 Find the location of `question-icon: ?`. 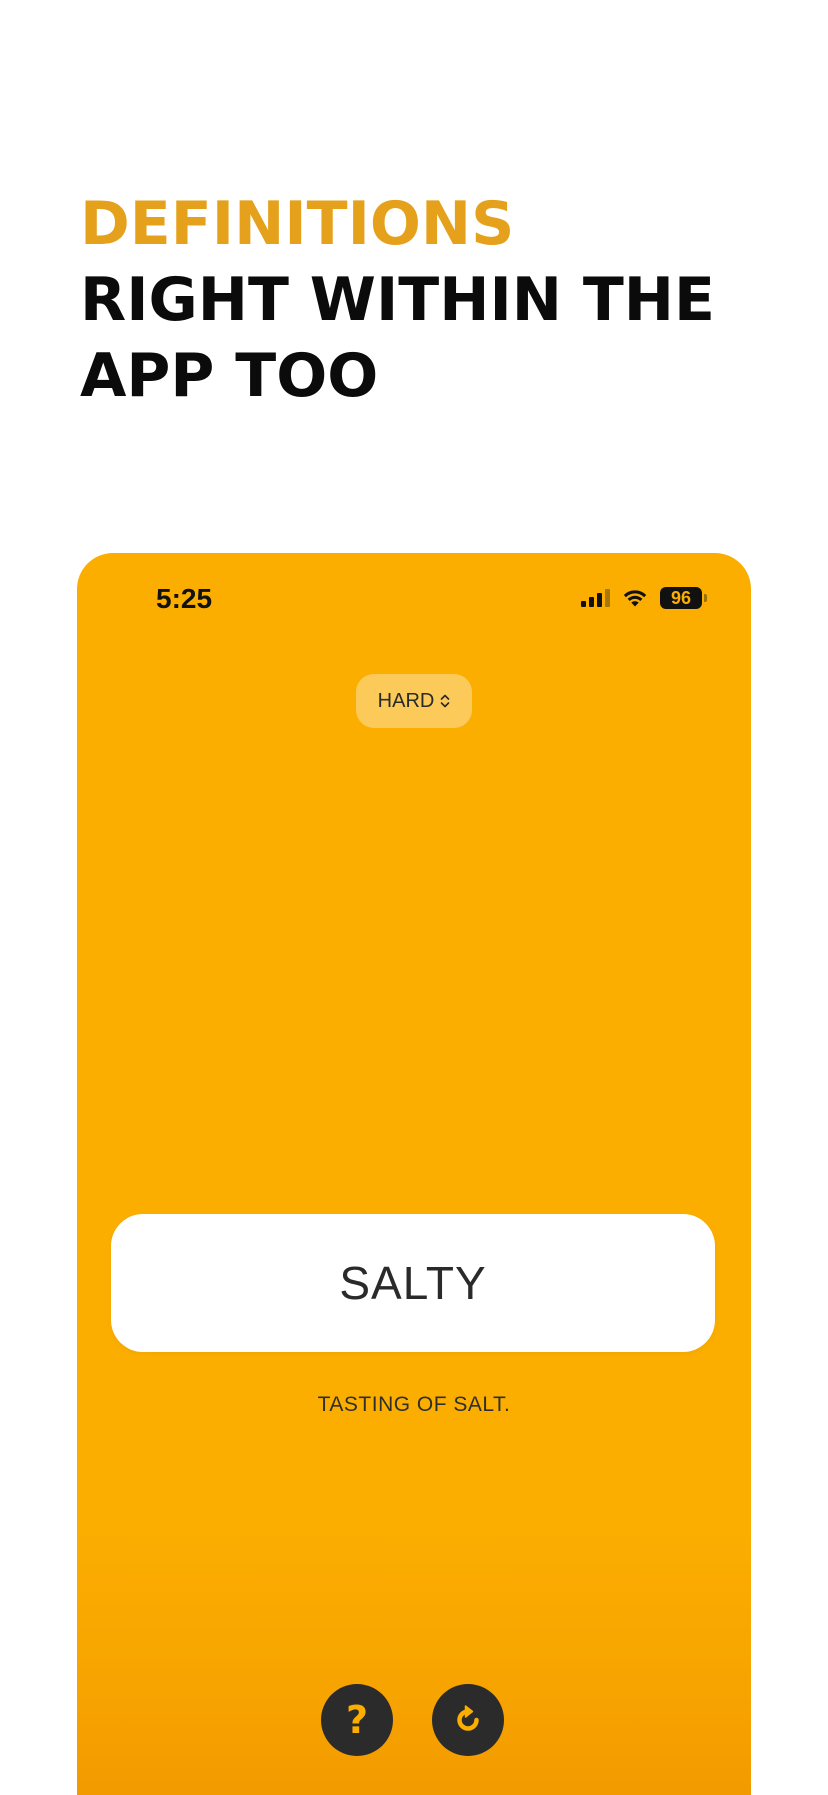

question-icon: ? is located at coordinates (357, 1720).